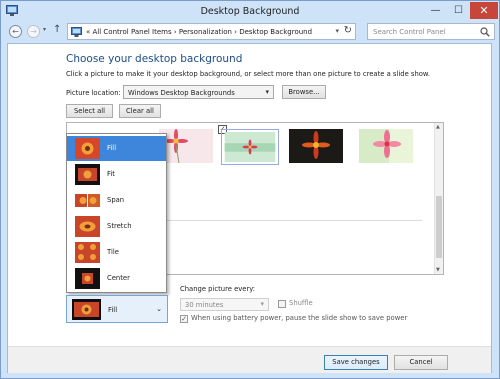 This screenshot has width=500, height=379. I want to click on maximize-button: ☐, so click(458, 10).